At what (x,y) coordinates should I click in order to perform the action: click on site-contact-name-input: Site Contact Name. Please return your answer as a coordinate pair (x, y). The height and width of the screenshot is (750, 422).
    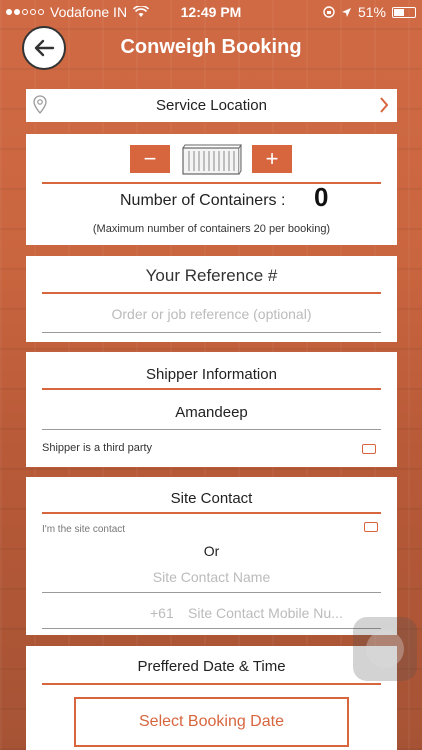
    Looking at the image, I should click on (211, 577).